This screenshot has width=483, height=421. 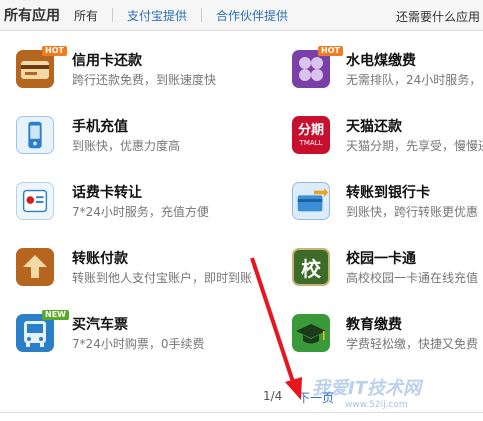 I want to click on app-utilities-payment: HOT 水电煤缴费 无需排队，24小时服务，, so click(x=378, y=74).